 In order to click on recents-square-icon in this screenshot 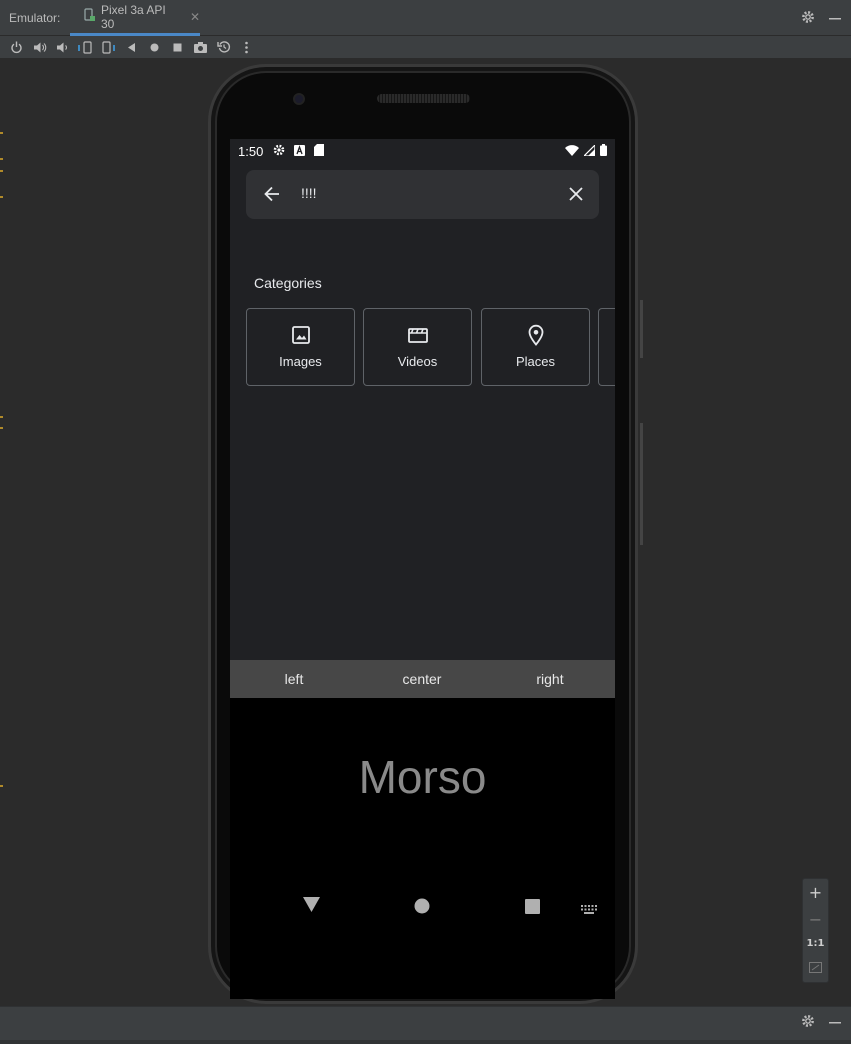, I will do `click(532, 908)`.